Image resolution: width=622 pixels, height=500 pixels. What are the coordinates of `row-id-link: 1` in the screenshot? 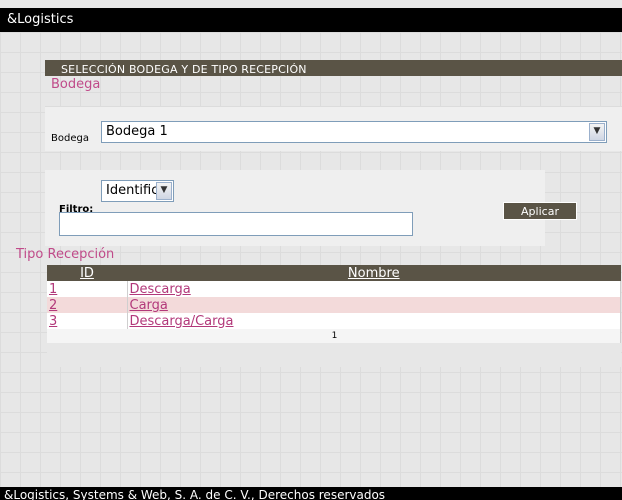 It's located at (53, 289).